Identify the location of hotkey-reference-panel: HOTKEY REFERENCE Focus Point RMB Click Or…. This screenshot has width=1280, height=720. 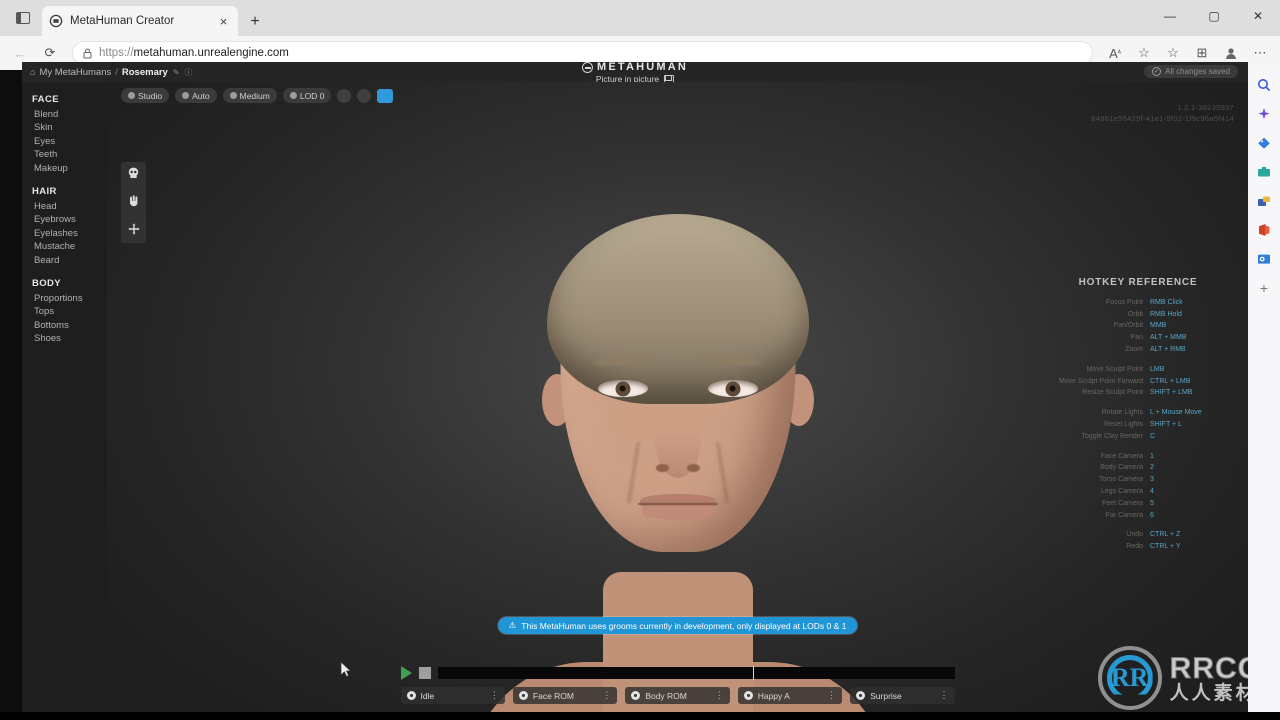
(1138, 415).